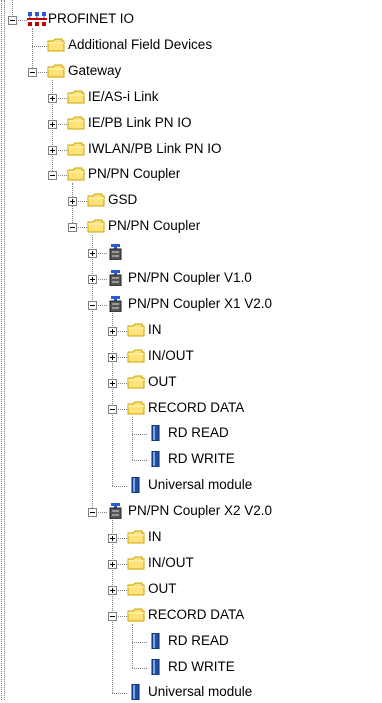  Describe the element at coordinates (12, 7) in the screenshot. I see `root-connector-line` at that location.